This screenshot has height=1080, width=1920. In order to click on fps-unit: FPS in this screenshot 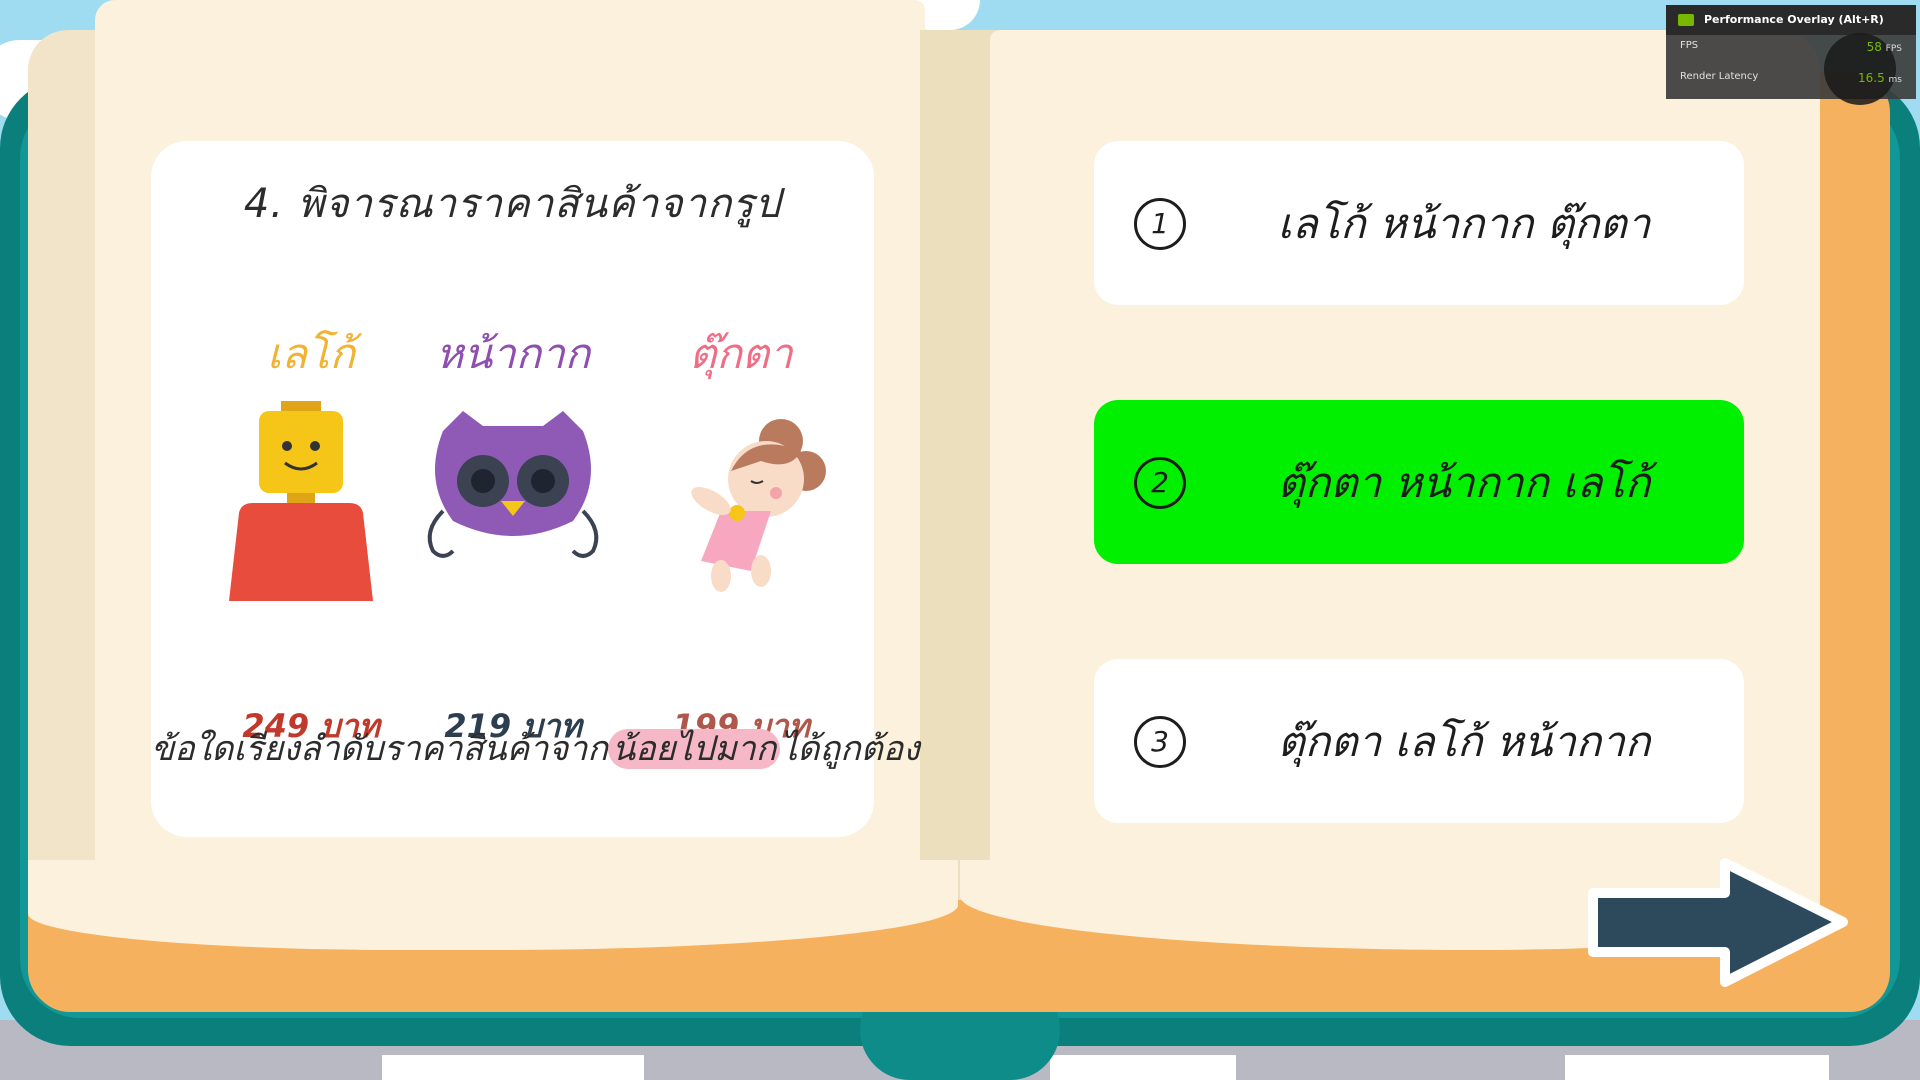, I will do `click(1893, 49)`.